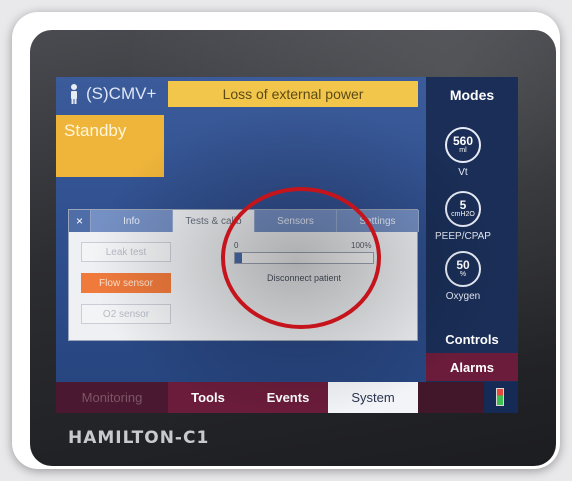 This screenshot has height=481, width=572. What do you see at coordinates (126, 252) in the screenshot?
I see `leak-test-button: Leak test` at bounding box center [126, 252].